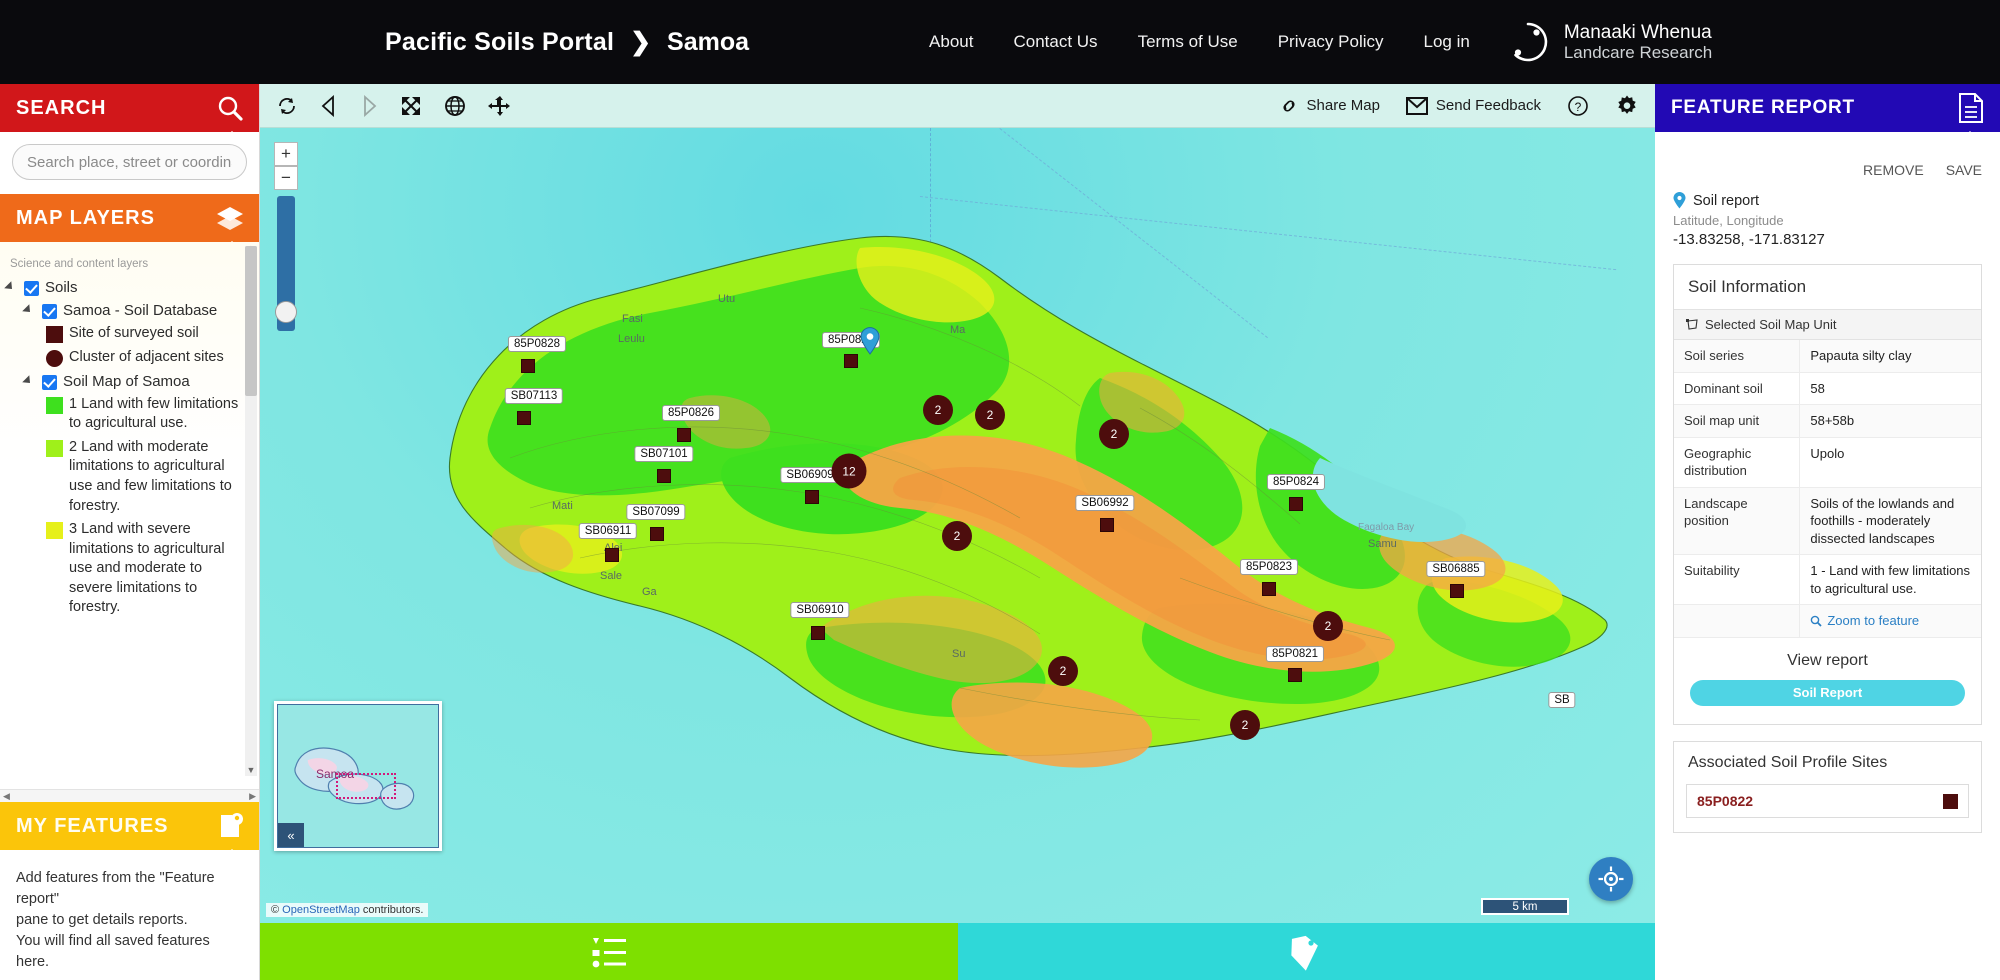 Image resolution: width=2000 pixels, height=980 pixels. What do you see at coordinates (1816, 621) in the screenshot?
I see `zoom-search-icon` at bounding box center [1816, 621].